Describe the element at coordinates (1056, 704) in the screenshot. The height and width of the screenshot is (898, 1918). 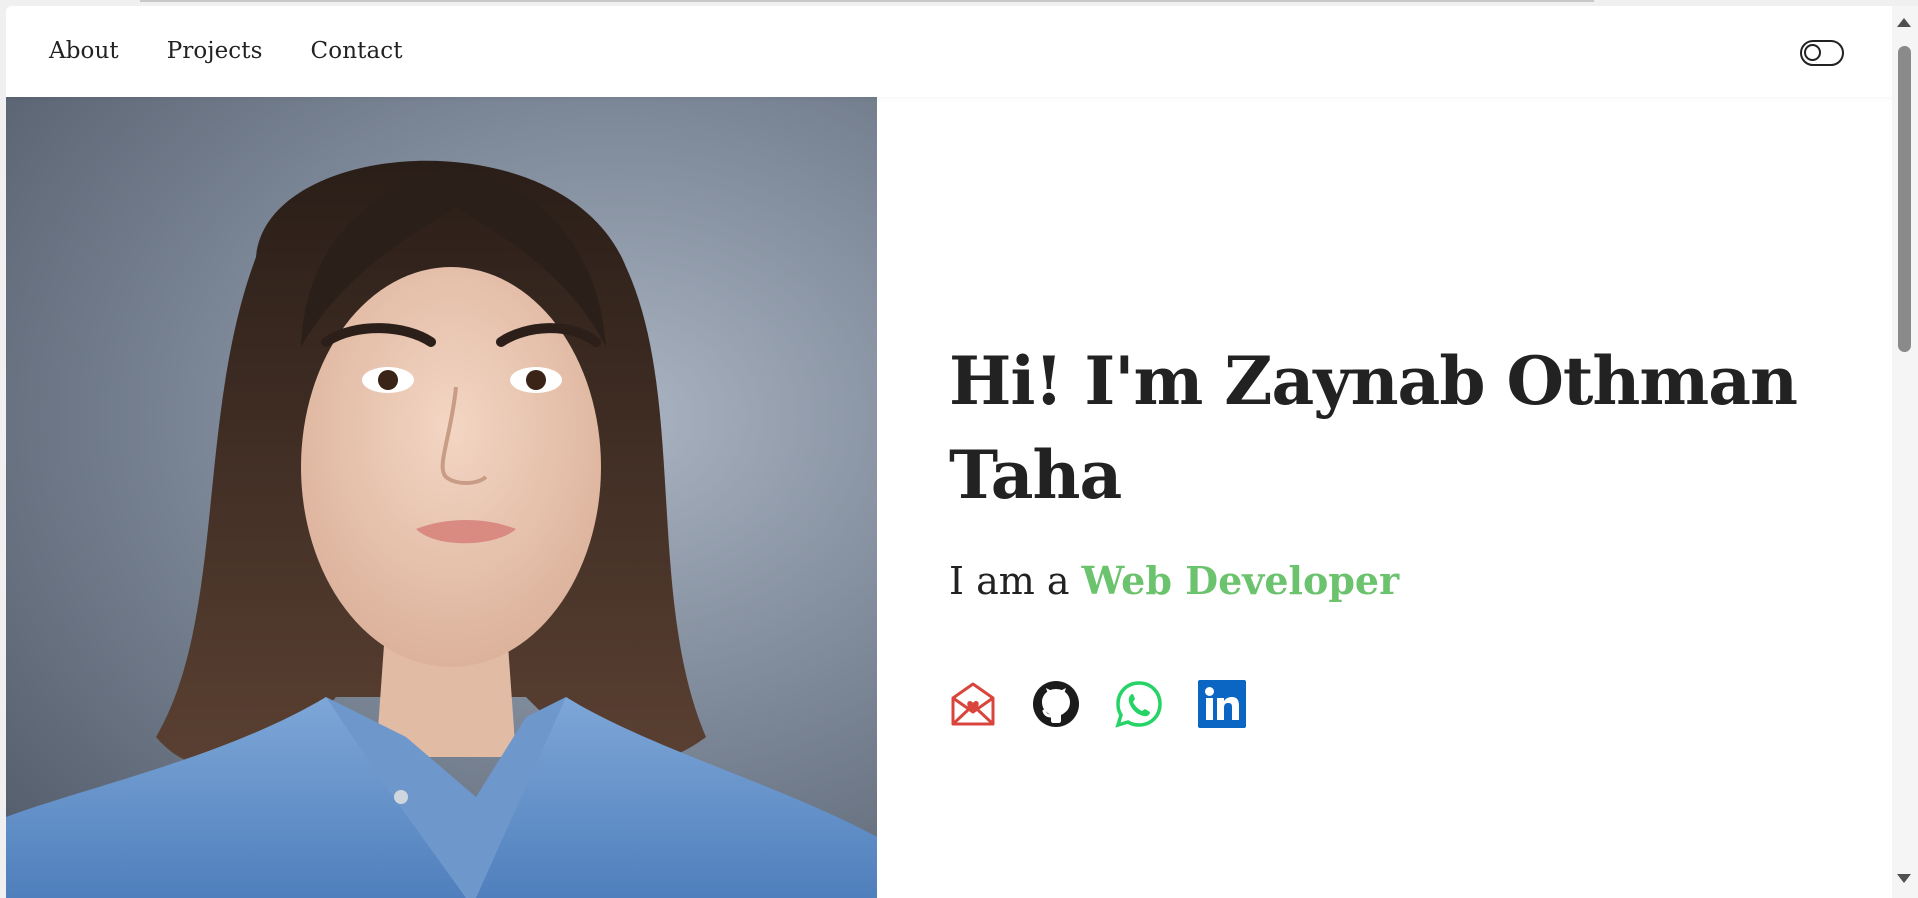
I see `github-icon` at that location.